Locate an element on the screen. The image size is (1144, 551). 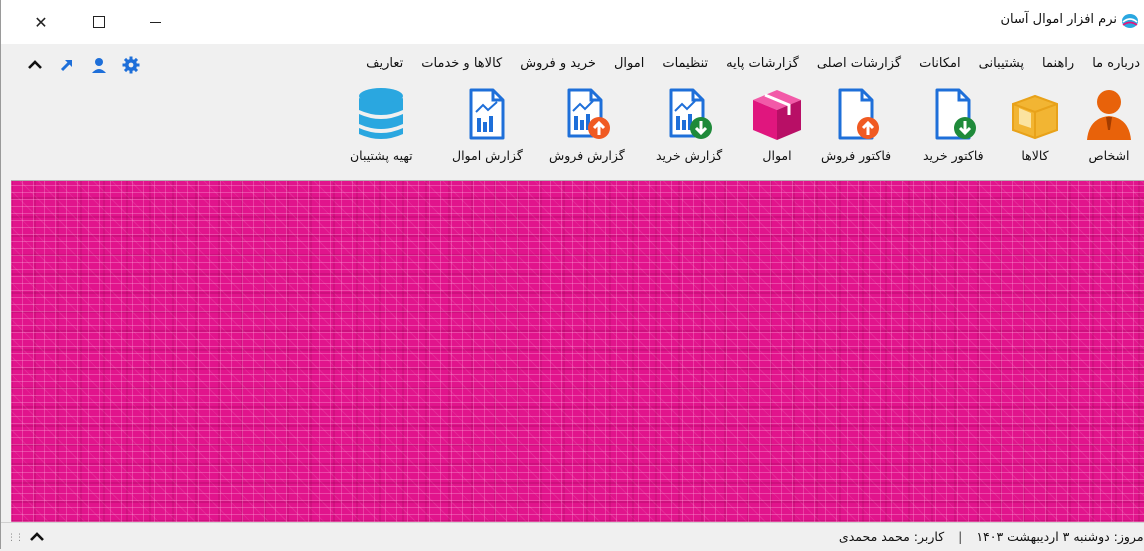
toolbar-sales-invoice-label: فاکتور فروش is located at coordinates (856, 155).